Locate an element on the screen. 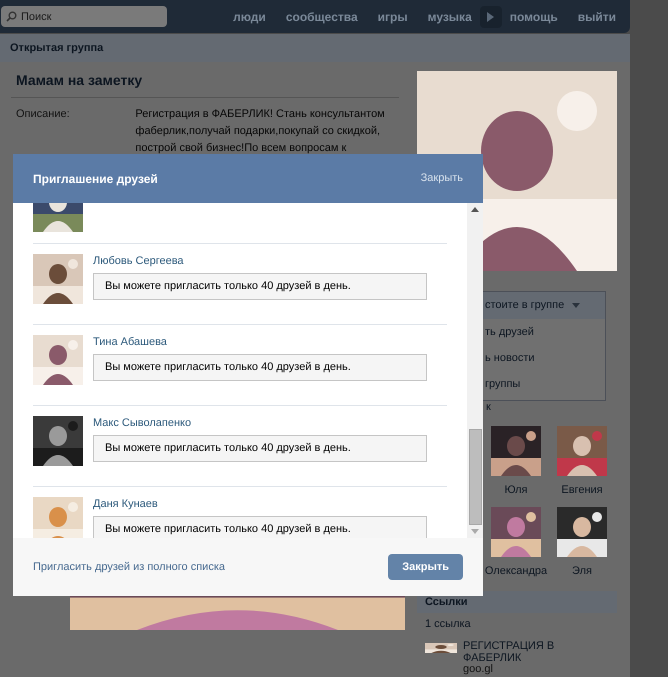  menu-item: ь новости is located at coordinates (543, 358).